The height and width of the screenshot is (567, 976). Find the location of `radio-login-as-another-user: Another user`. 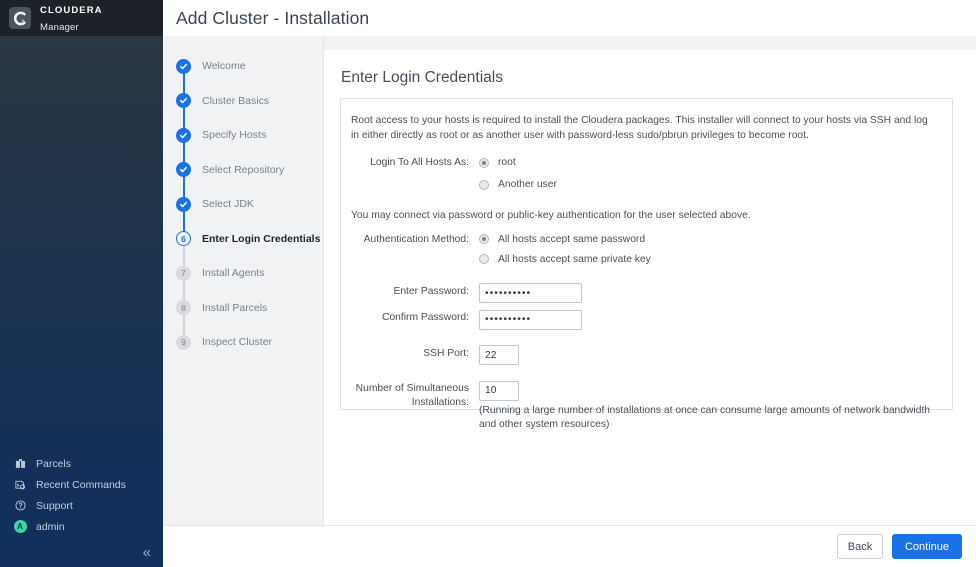

radio-login-as-another-user: Another user is located at coordinates (708, 184).